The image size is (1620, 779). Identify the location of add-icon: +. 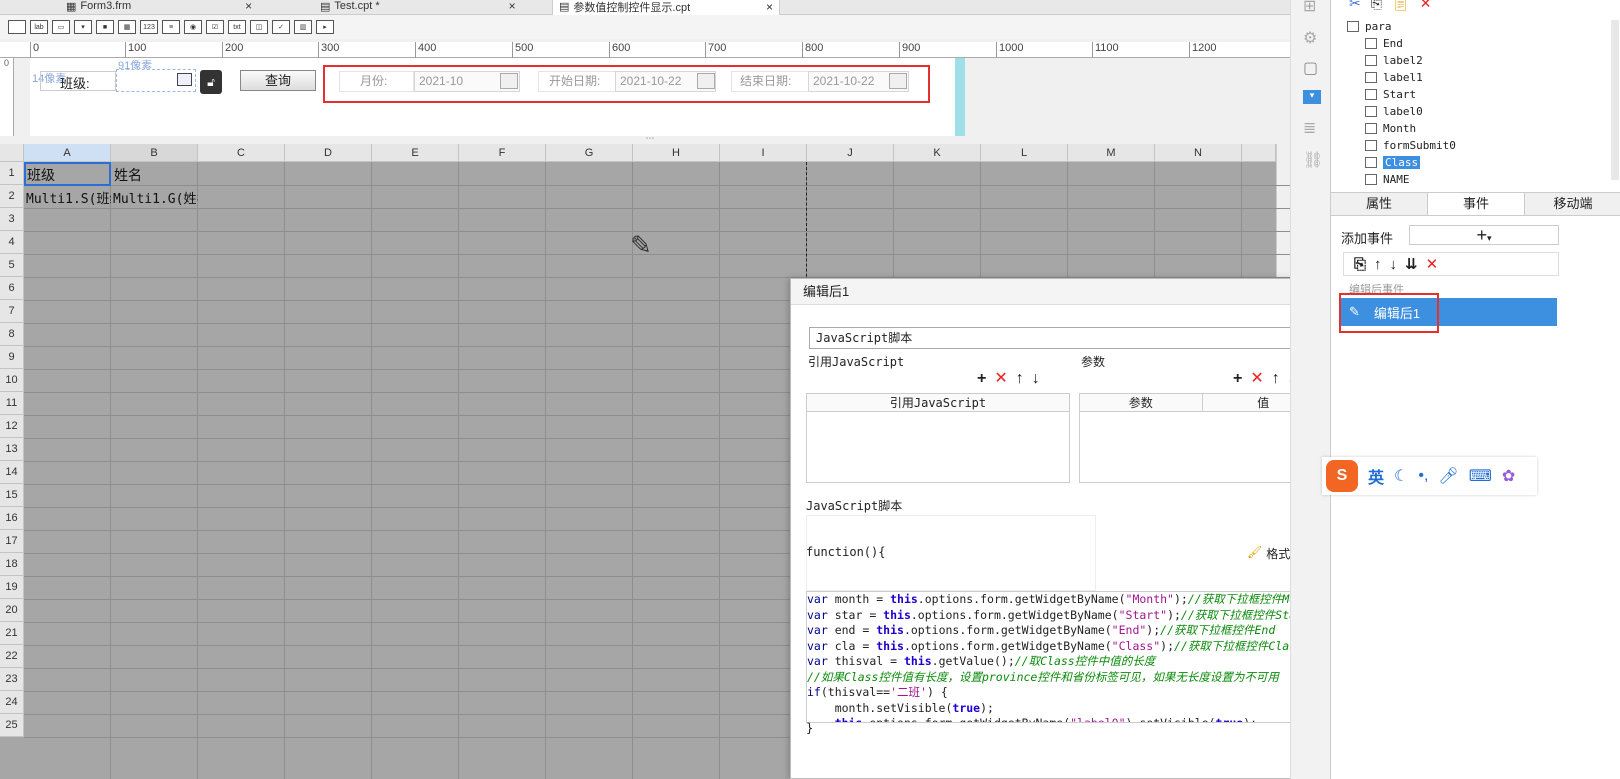
(1237, 379).